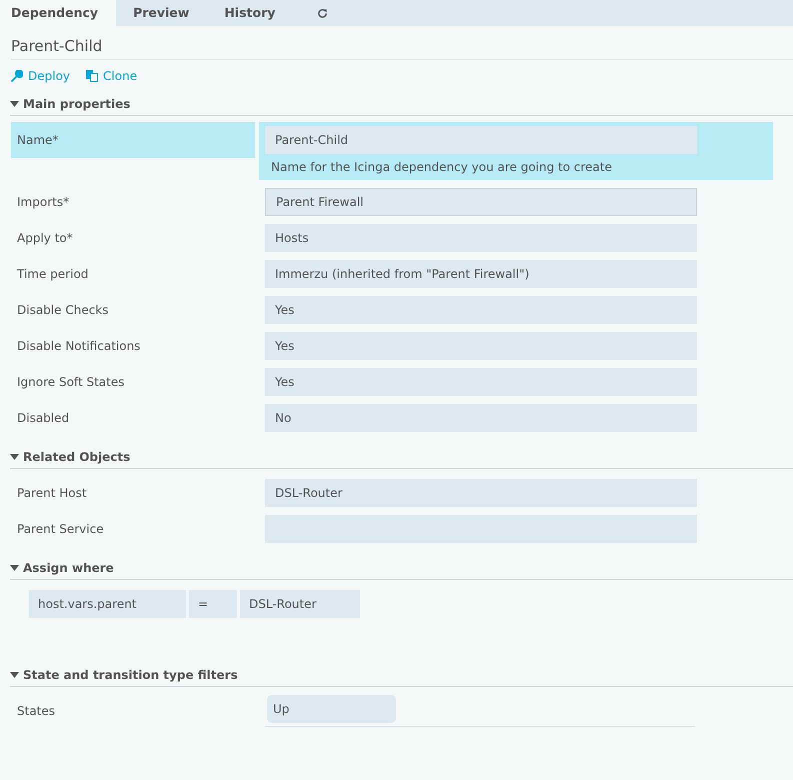  I want to click on section-title: Related Objects, so click(76, 457).